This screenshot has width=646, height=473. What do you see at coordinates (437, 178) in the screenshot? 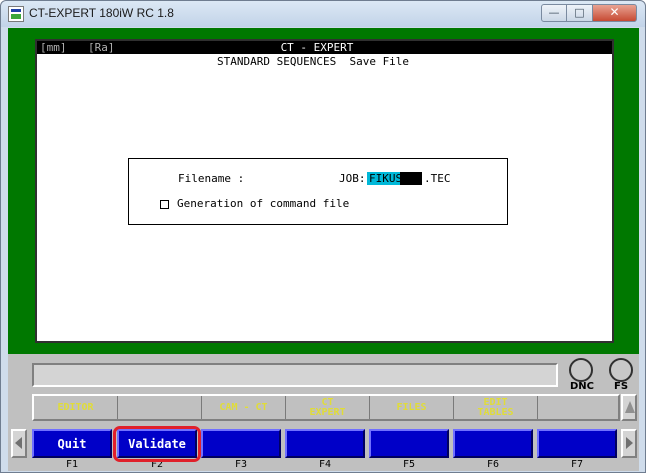
I see `filename-extension: .TEC` at bounding box center [437, 178].